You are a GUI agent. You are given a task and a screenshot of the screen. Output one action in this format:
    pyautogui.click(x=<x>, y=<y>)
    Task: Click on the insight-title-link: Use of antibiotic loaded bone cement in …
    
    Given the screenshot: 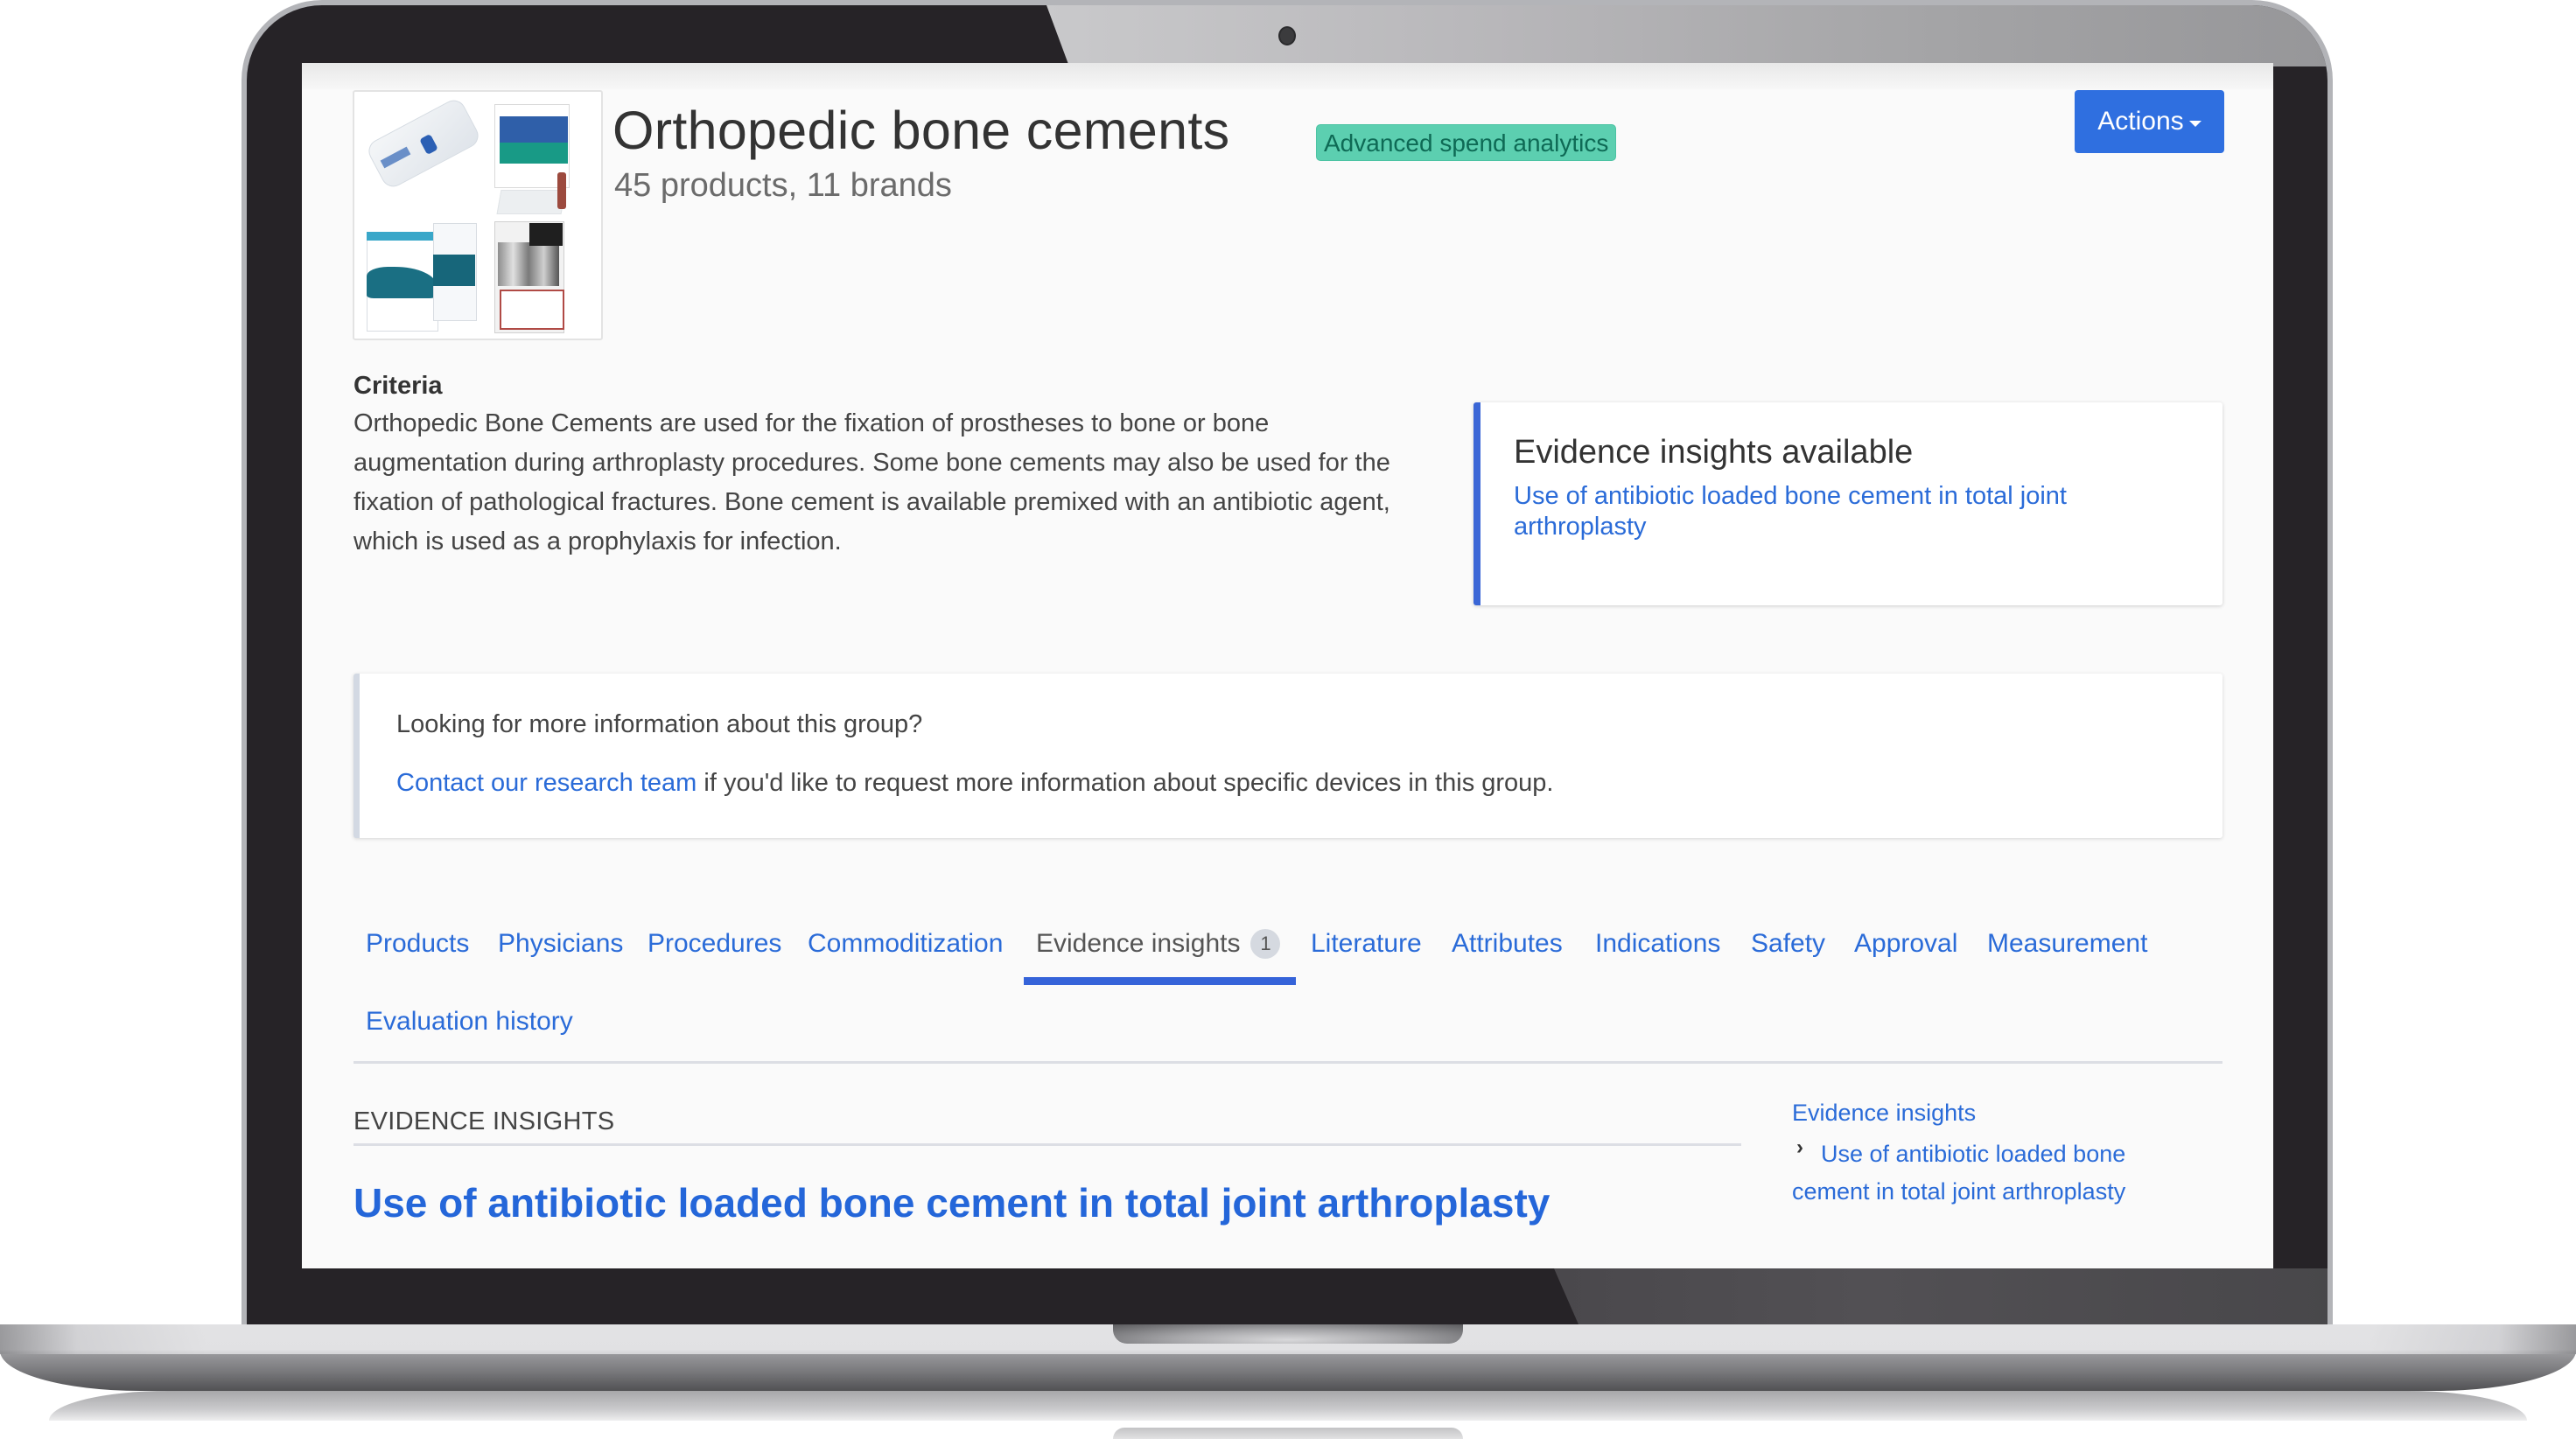 What is the action you would take?
    pyautogui.click(x=952, y=1202)
    